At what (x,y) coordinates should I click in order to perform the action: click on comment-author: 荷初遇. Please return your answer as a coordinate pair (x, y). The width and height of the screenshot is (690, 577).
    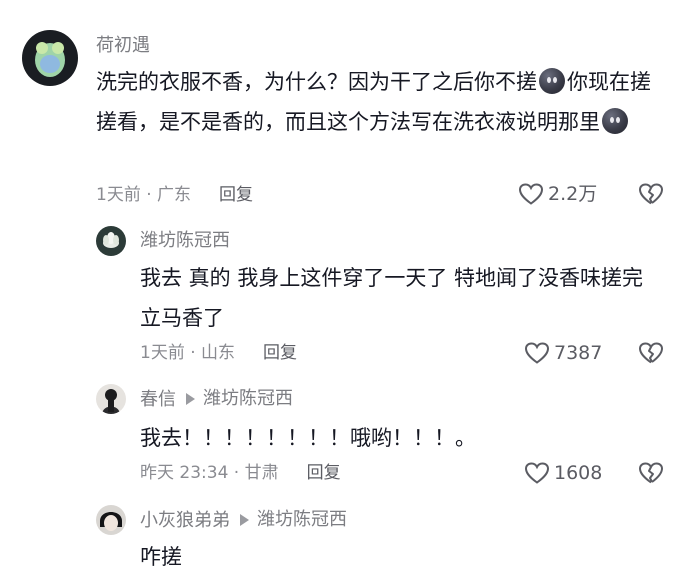
    Looking at the image, I should click on (123, 46).